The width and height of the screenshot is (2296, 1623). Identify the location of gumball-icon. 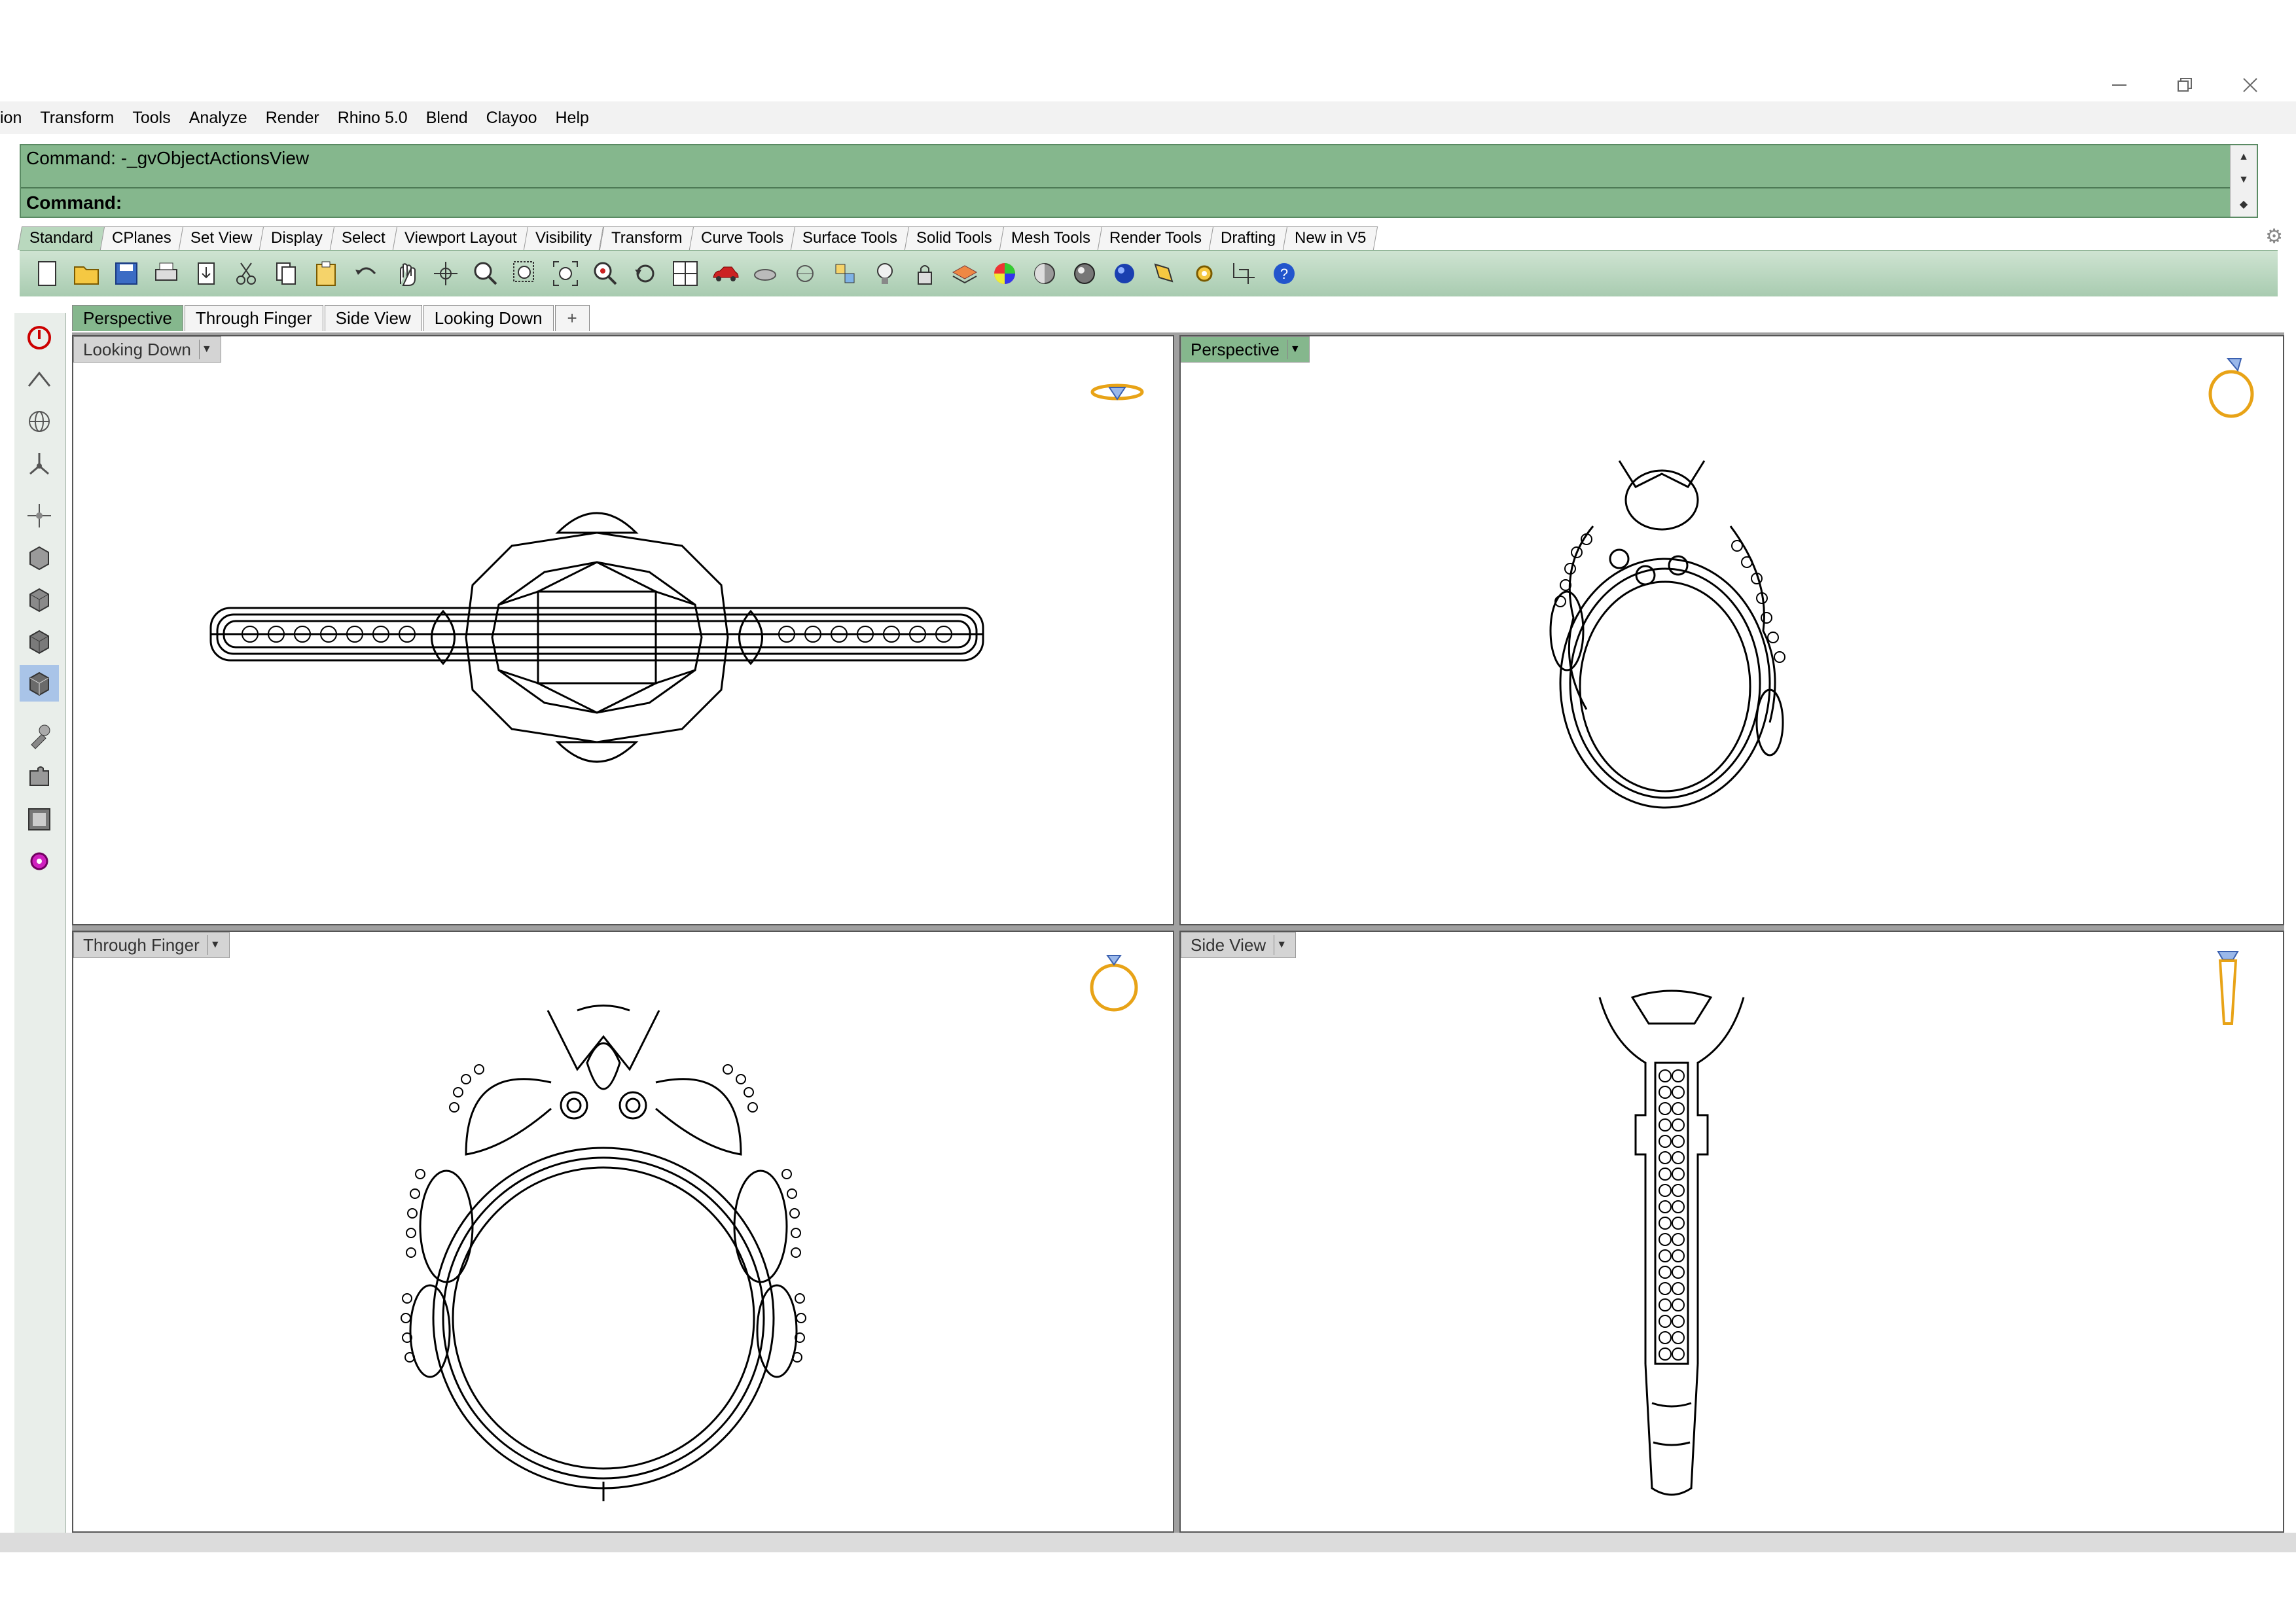
(39, 515).